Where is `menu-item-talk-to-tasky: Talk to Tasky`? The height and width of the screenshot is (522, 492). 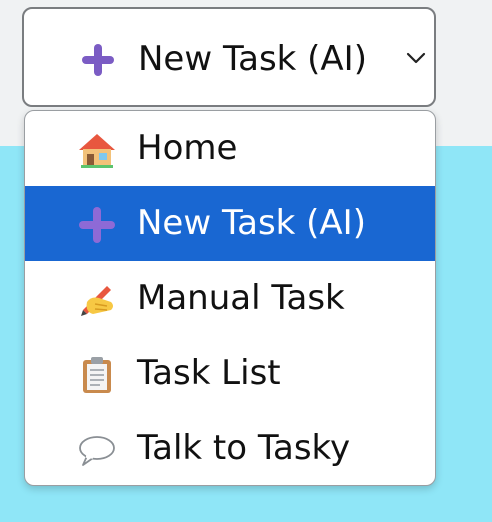 menu-item-talk-to-tasky: Talk to Tasky is located at coordinates (230, 448).